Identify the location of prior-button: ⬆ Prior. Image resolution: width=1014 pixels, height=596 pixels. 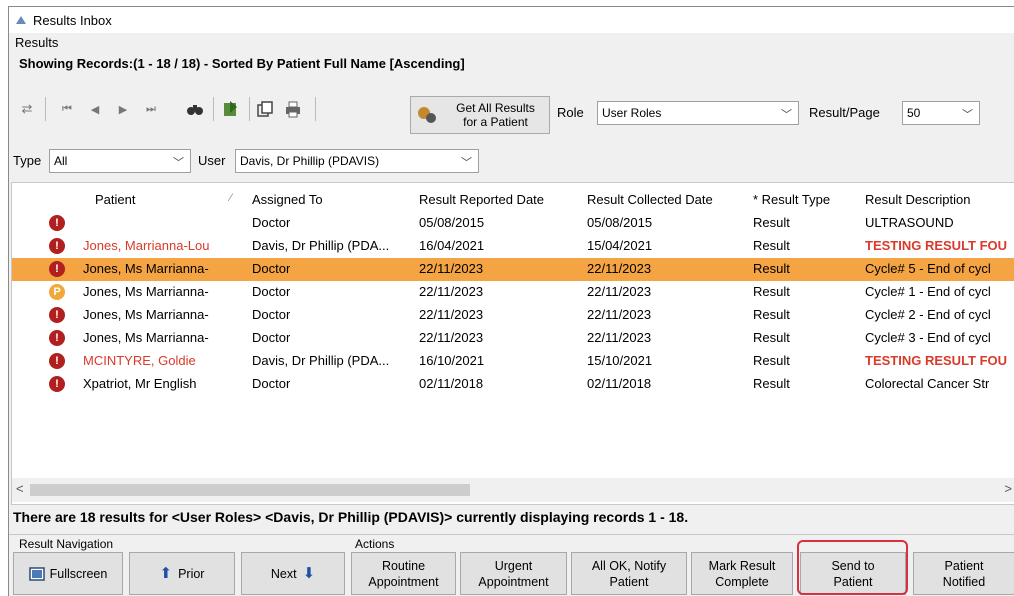
(182, 573).